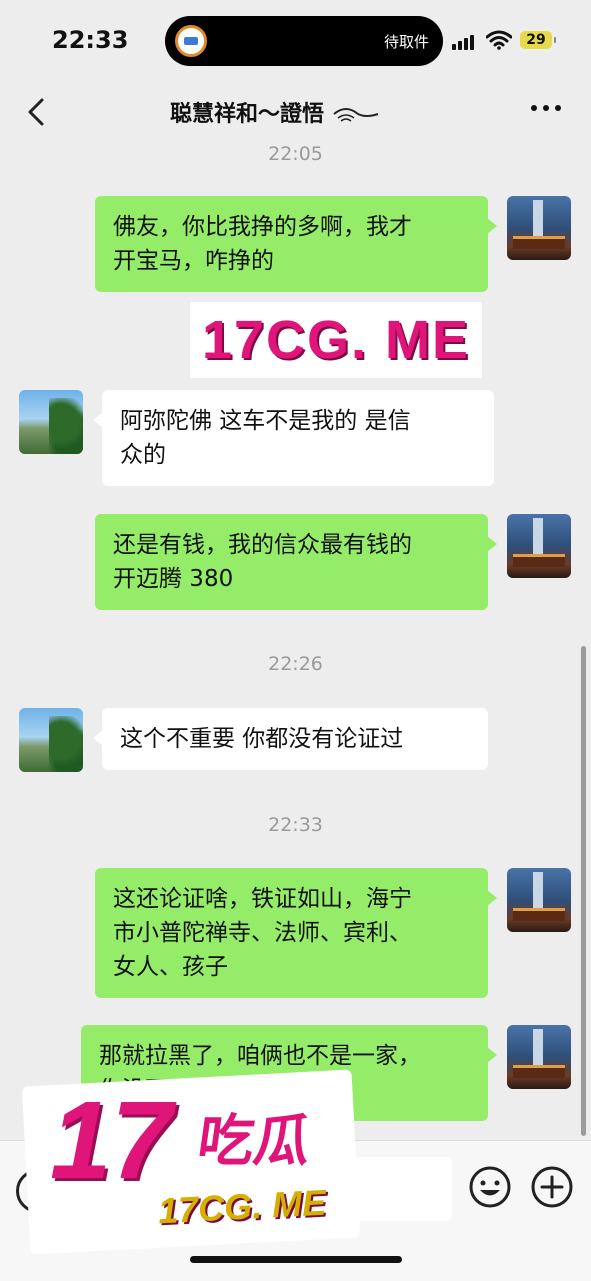 This screenshot has width=591, height=1281. I want to click on status-bar: 22:33 待取件 29, so click(295, 40).